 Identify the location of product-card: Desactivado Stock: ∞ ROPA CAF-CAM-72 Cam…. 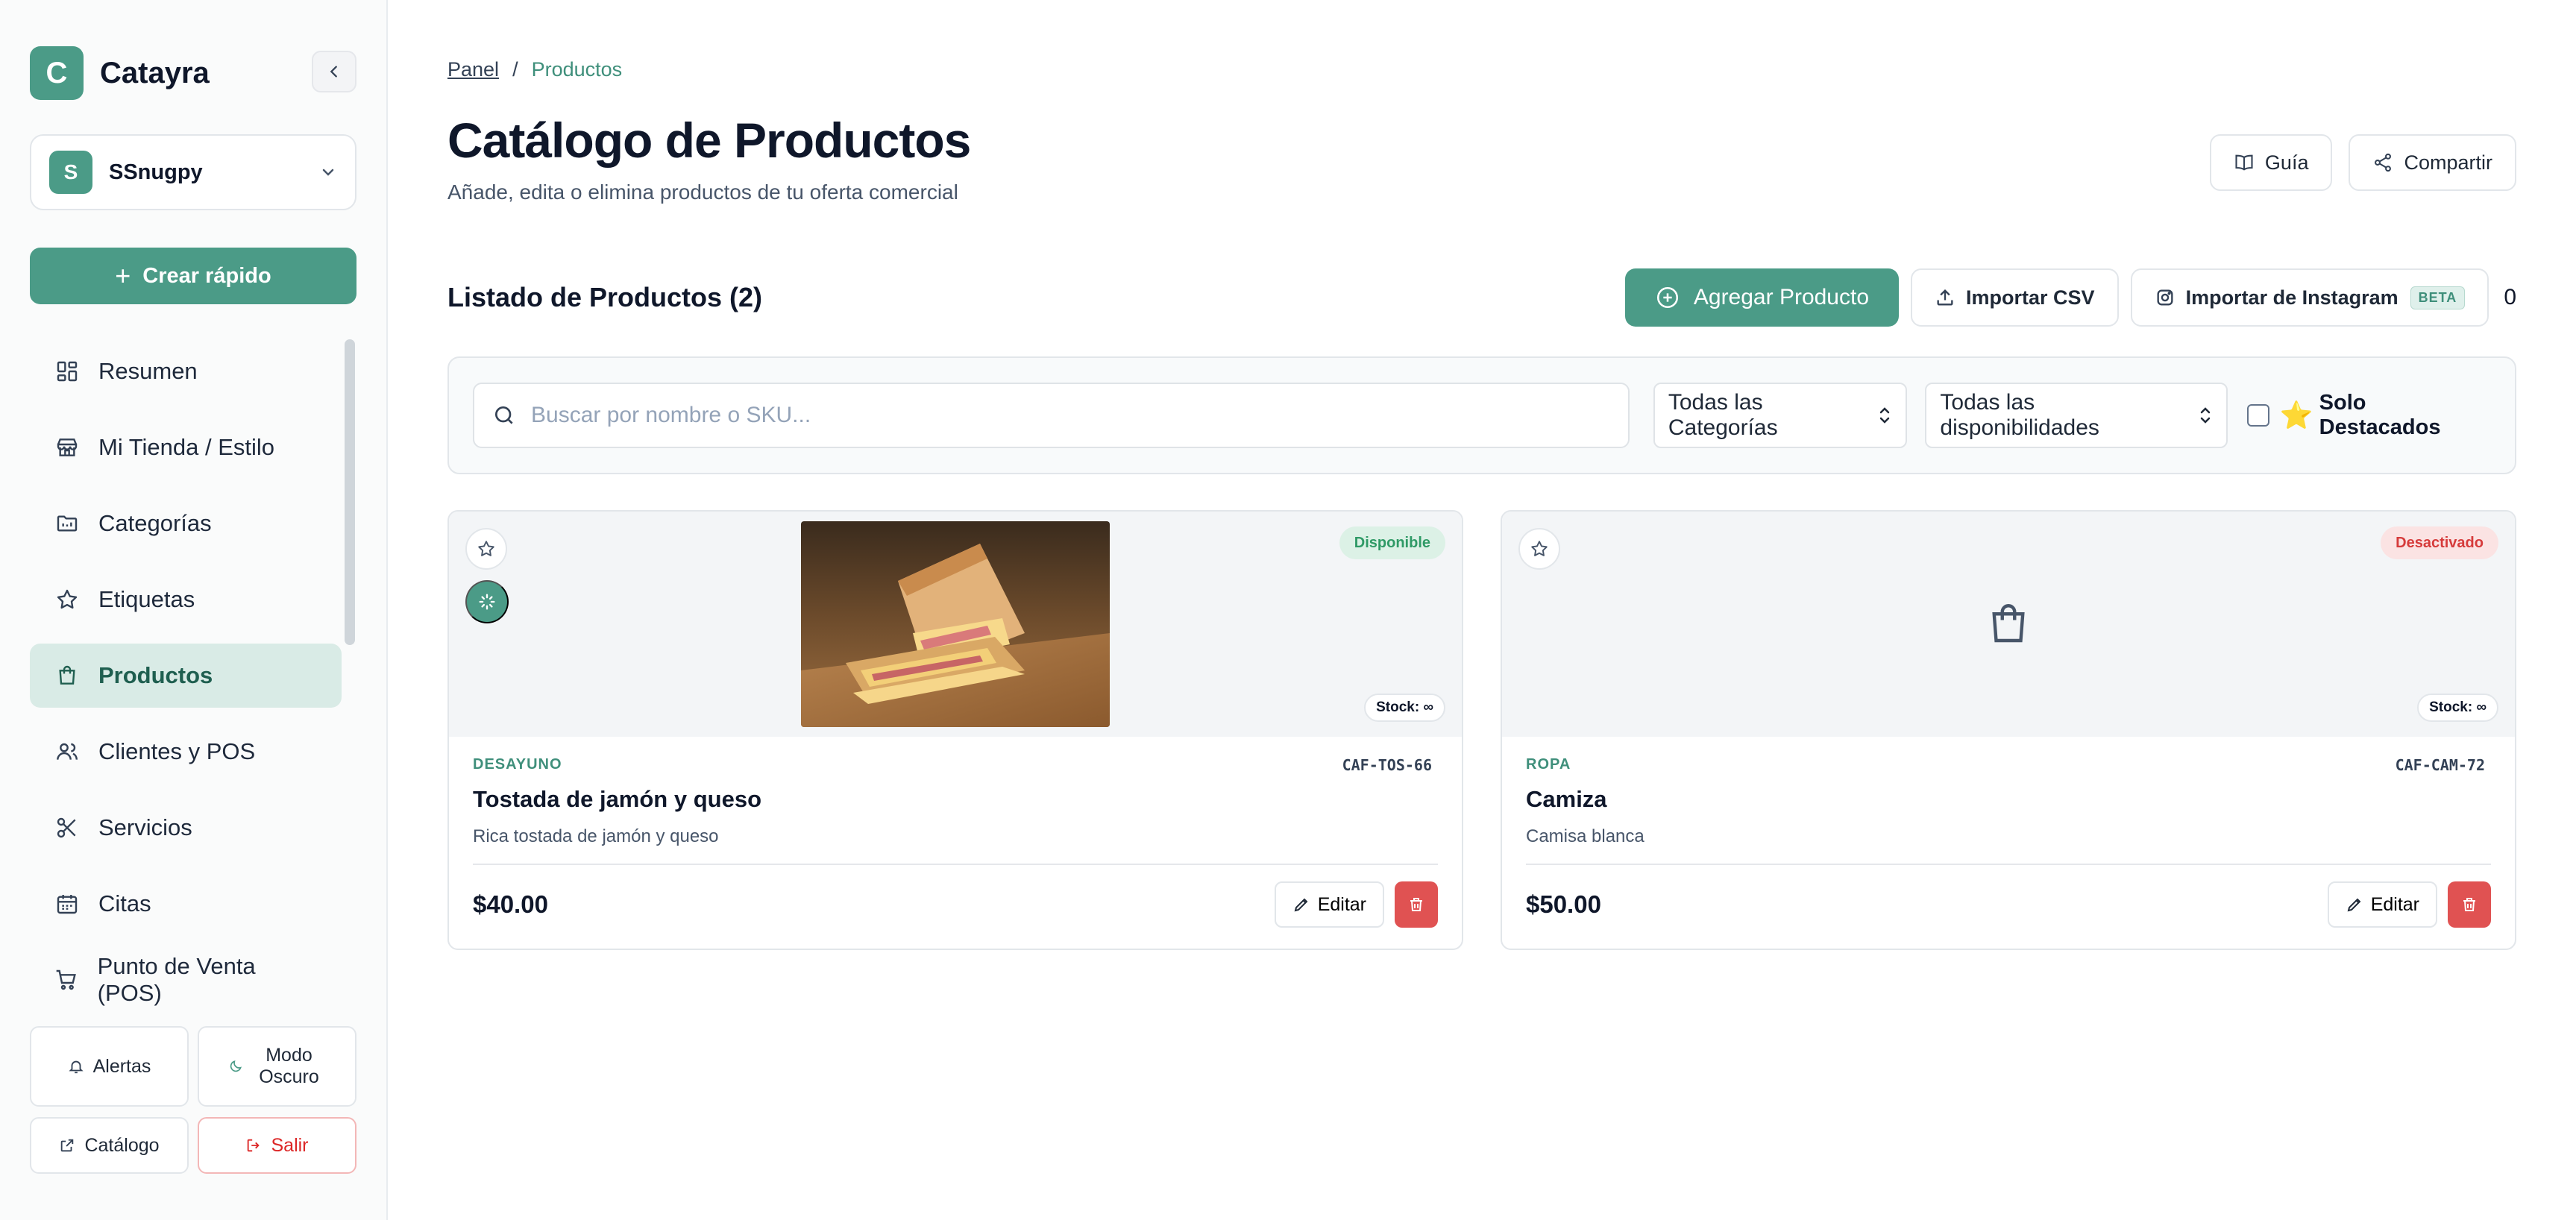
(2008, 730).